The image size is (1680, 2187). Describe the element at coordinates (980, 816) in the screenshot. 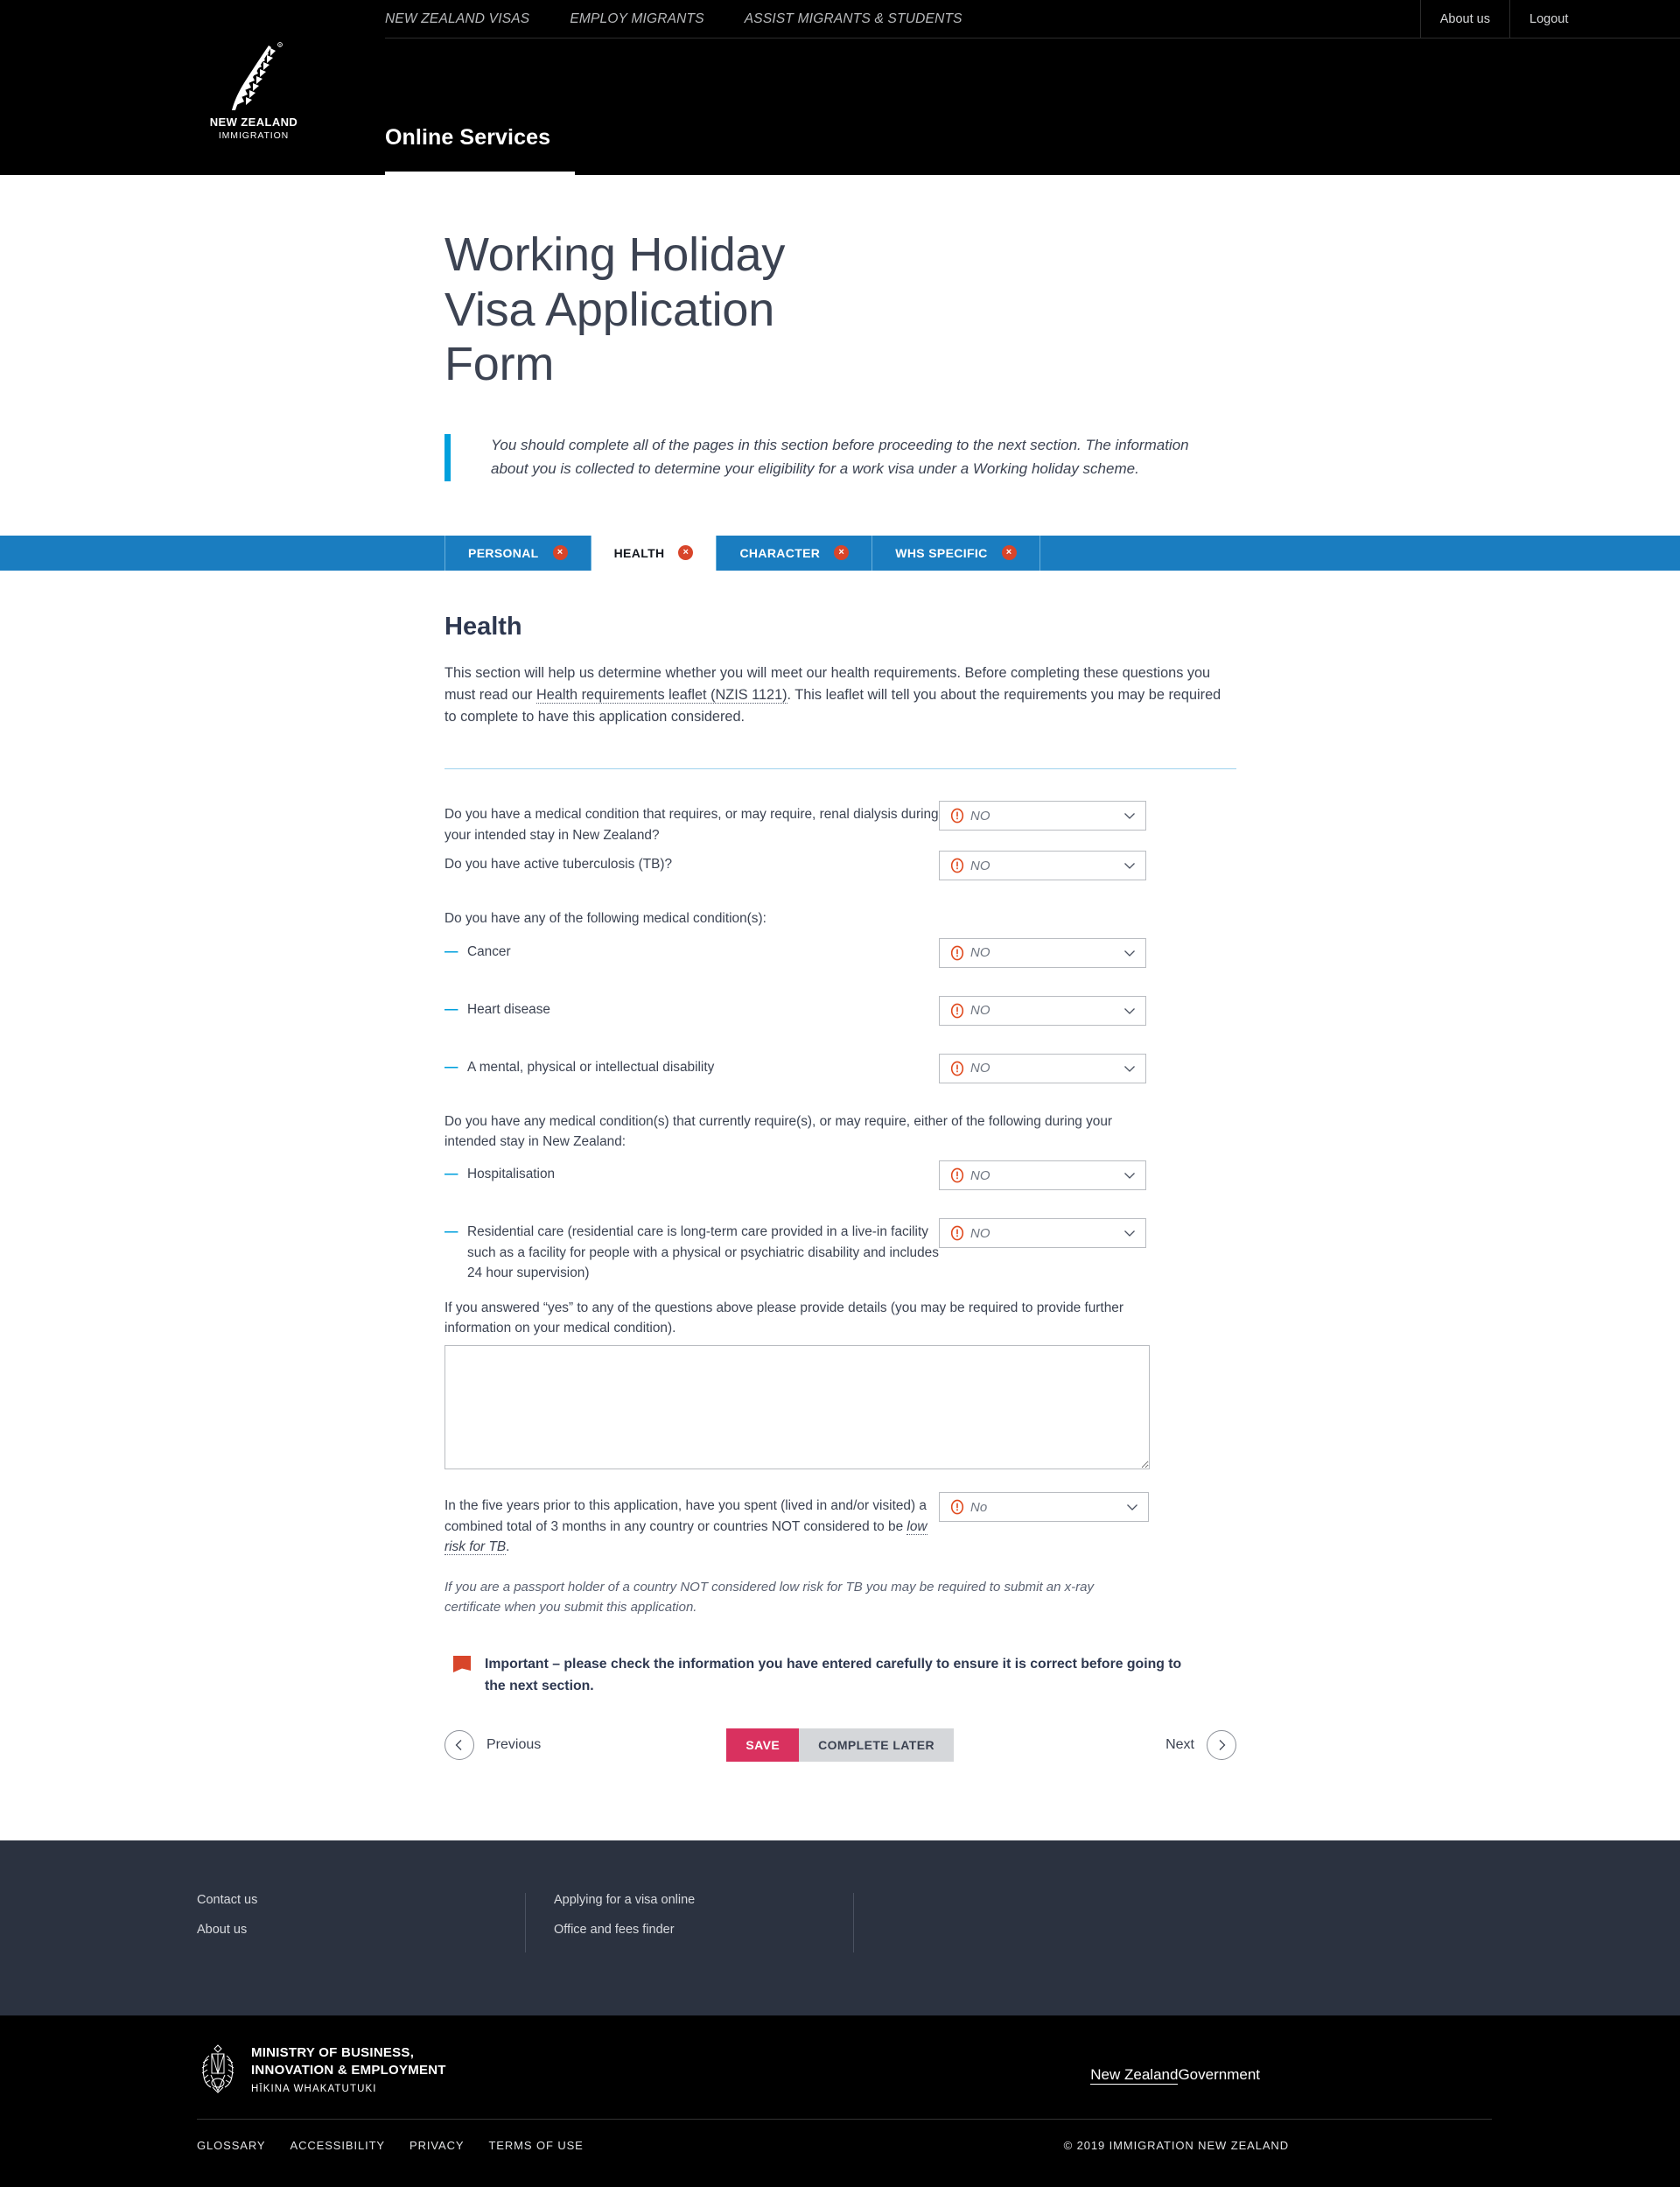

I see `select-renal-dialysis-value: NO` at that location.